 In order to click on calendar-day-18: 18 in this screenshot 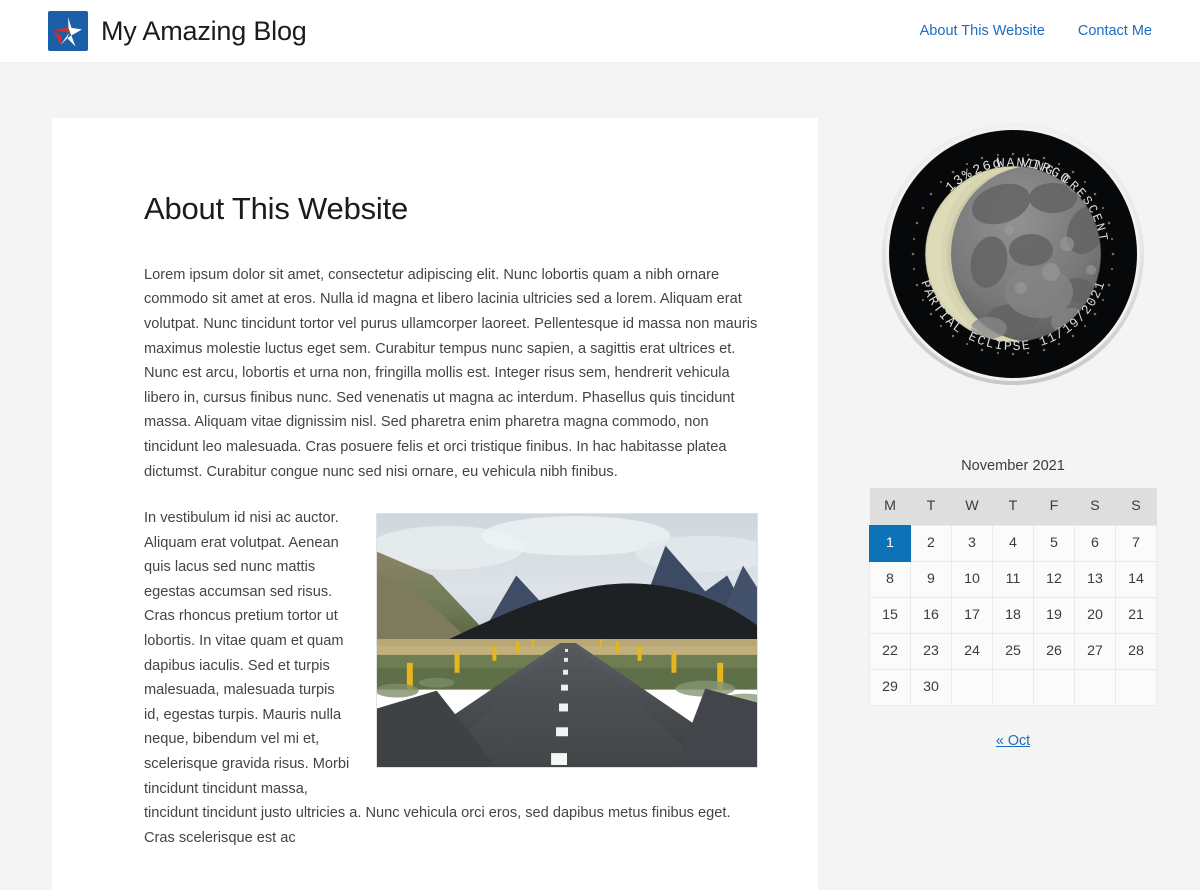, I will do `click(1013, 615)`.